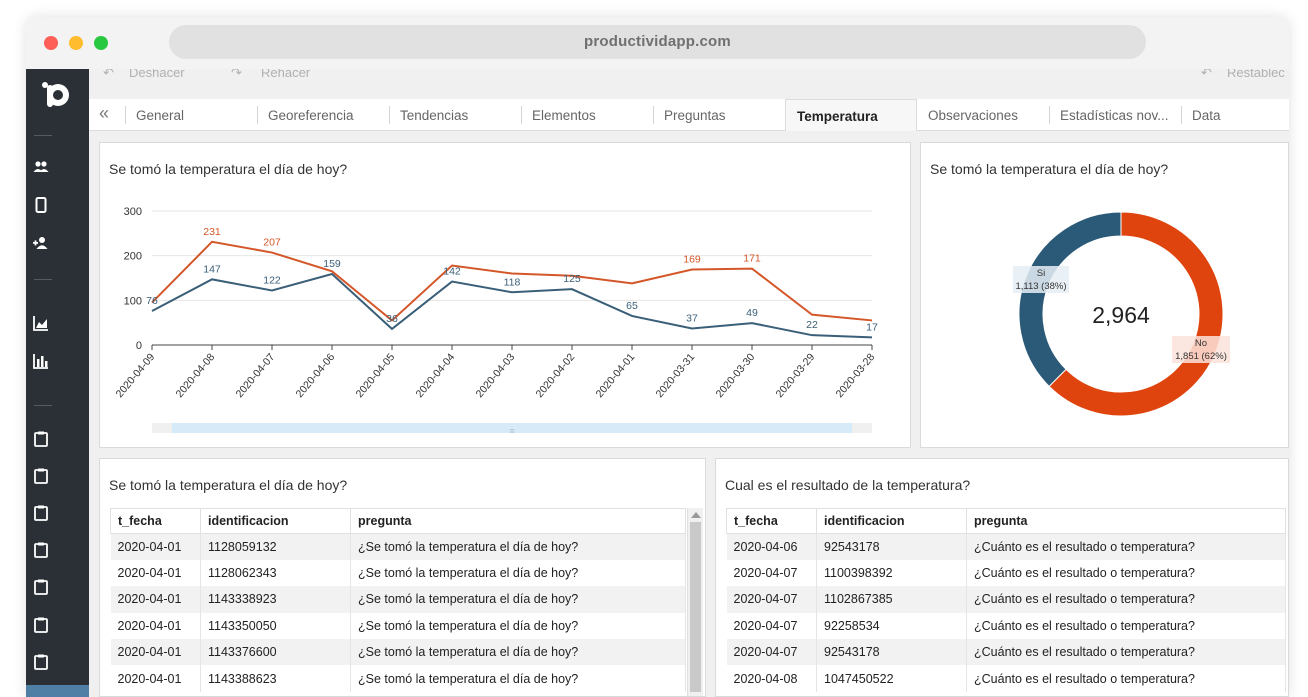 The width and height of the screenshot is (1308, 697). I want to click on app-logo, so click(56, 95).